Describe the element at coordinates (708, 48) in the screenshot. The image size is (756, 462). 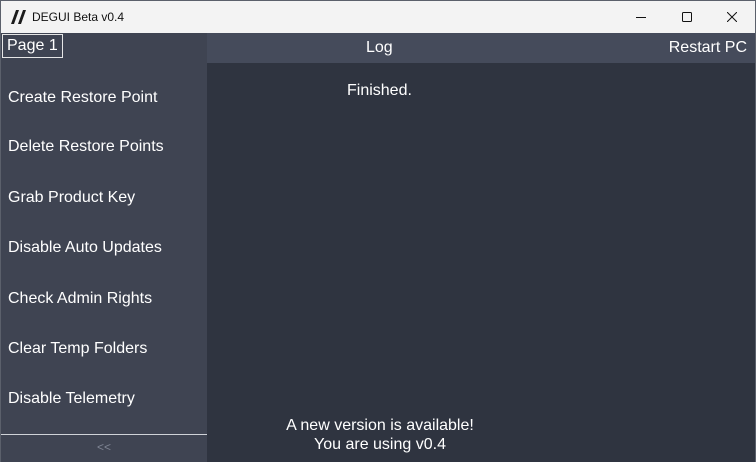
I see `restart-pc-button: Restart PC` at that location.